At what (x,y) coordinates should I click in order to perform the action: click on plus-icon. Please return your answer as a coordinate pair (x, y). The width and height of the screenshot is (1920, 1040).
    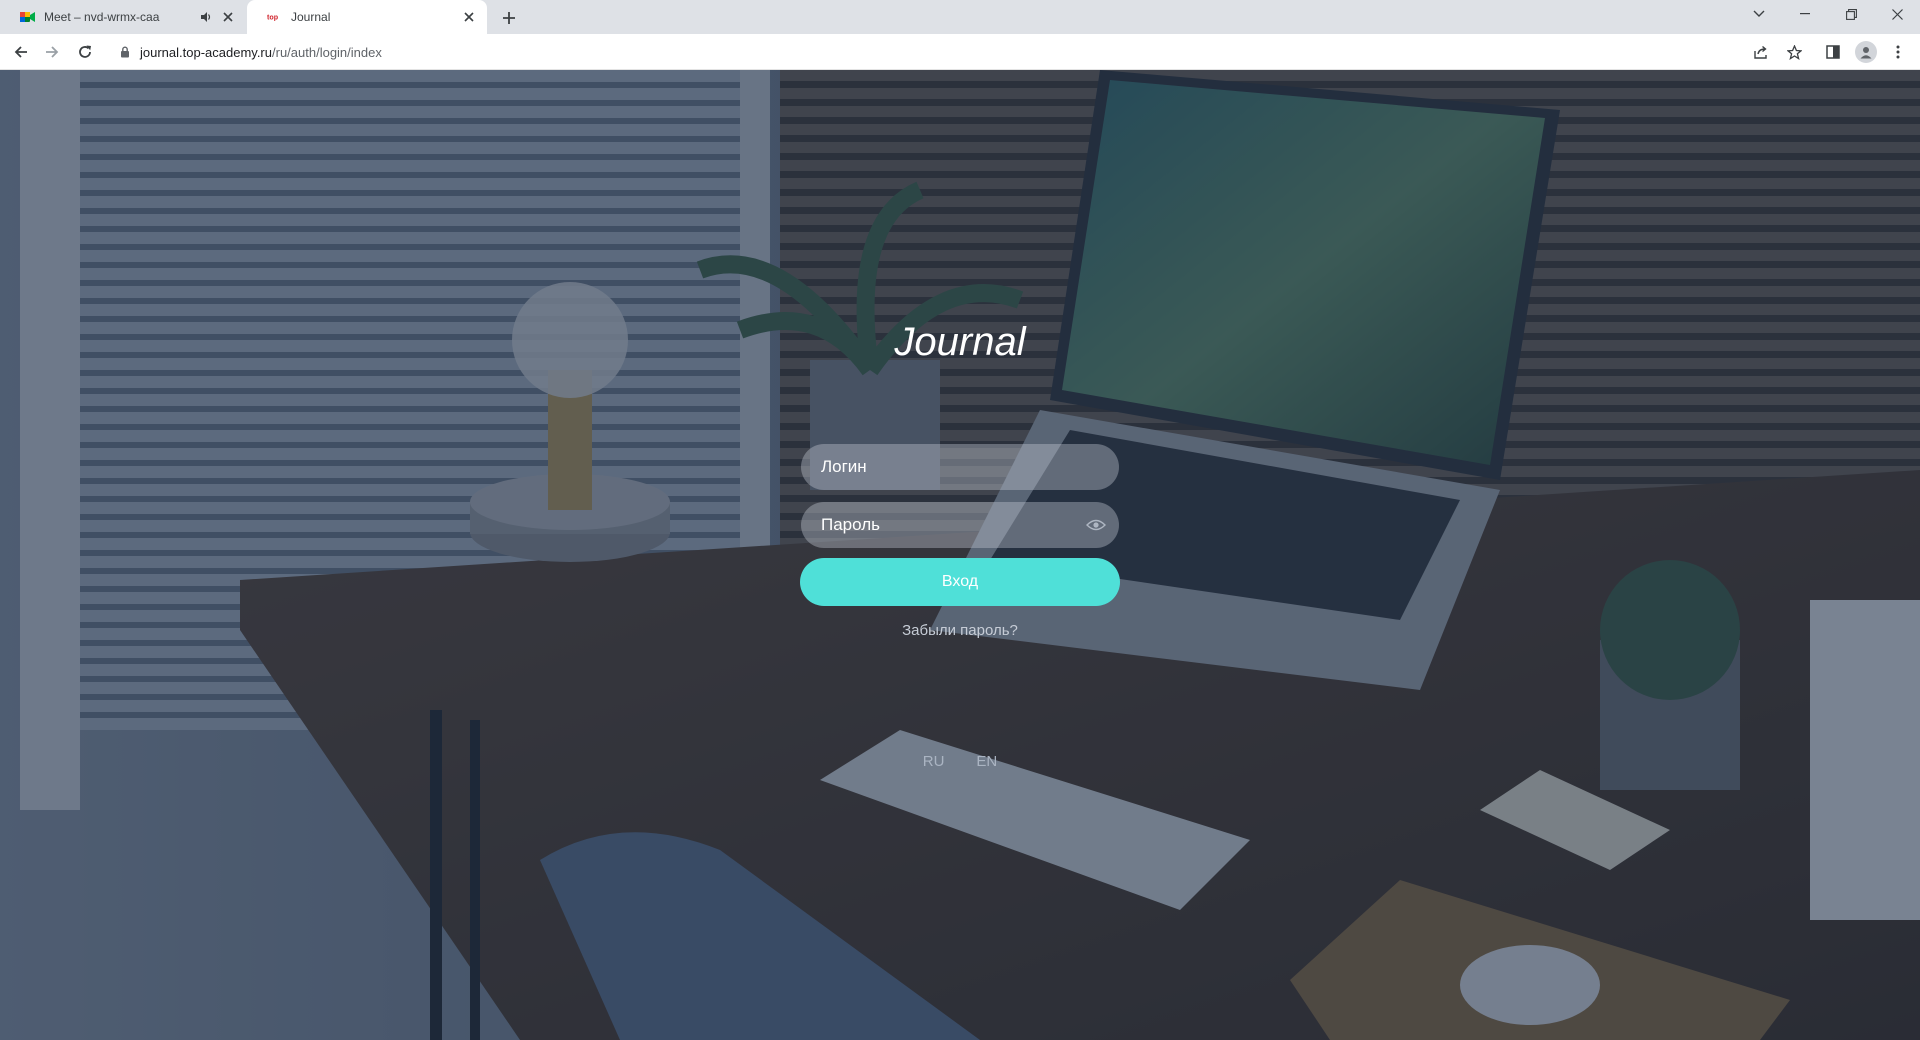
    Looking at the image, I should click on (509, 18).